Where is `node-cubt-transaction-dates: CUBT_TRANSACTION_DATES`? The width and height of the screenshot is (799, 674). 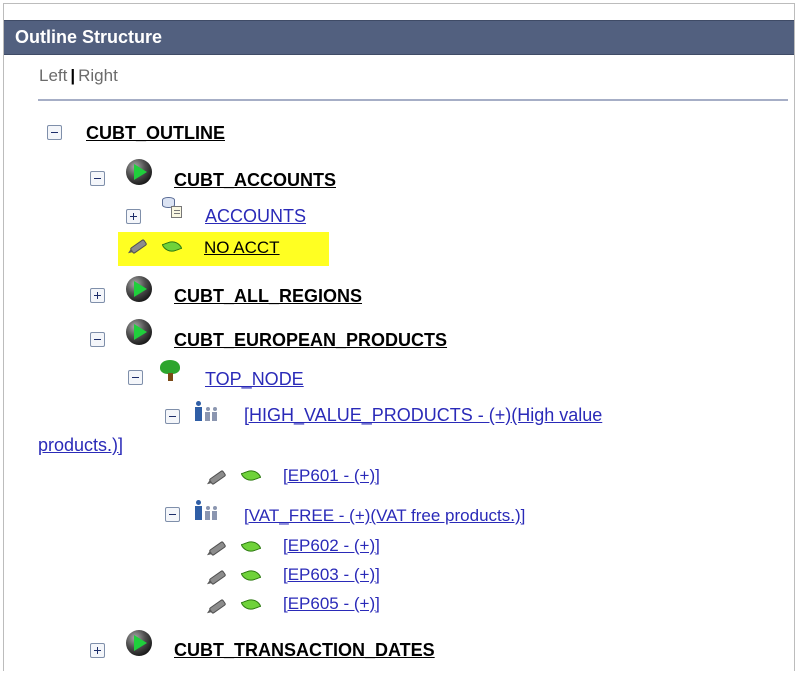
node-cubt-transaction-dates: CUBT_TRANSACTION_DATES is located at coordinates (304, 650).